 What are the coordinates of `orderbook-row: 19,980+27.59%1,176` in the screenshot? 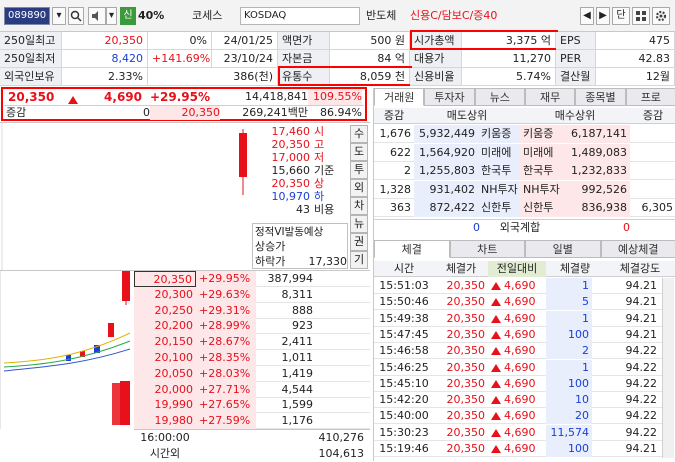 It's located at (252, 421).